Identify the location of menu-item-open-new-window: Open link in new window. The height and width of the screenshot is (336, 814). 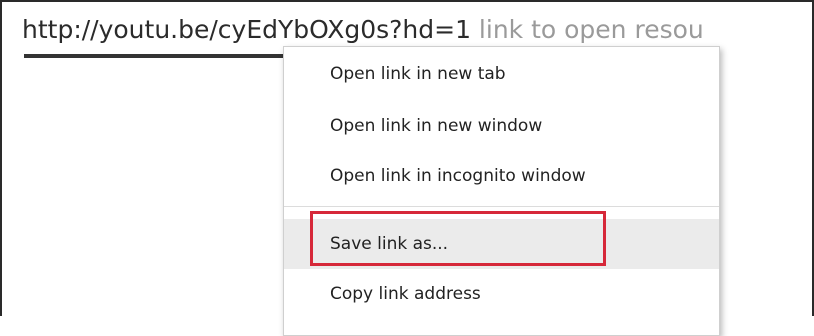
(501, 126).